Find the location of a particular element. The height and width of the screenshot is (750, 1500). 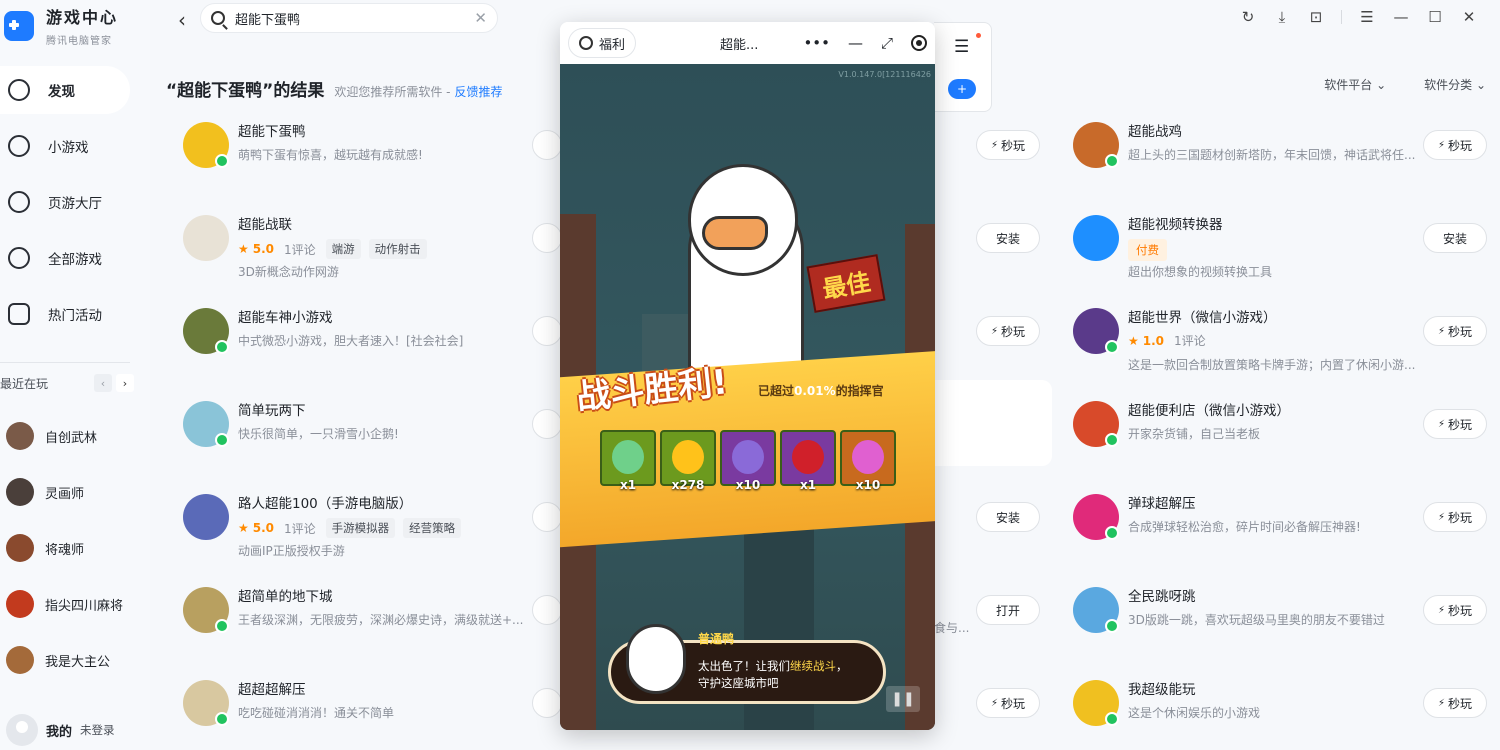

game-name: 超能视频转换器 is located at coordinates (1175, 223).